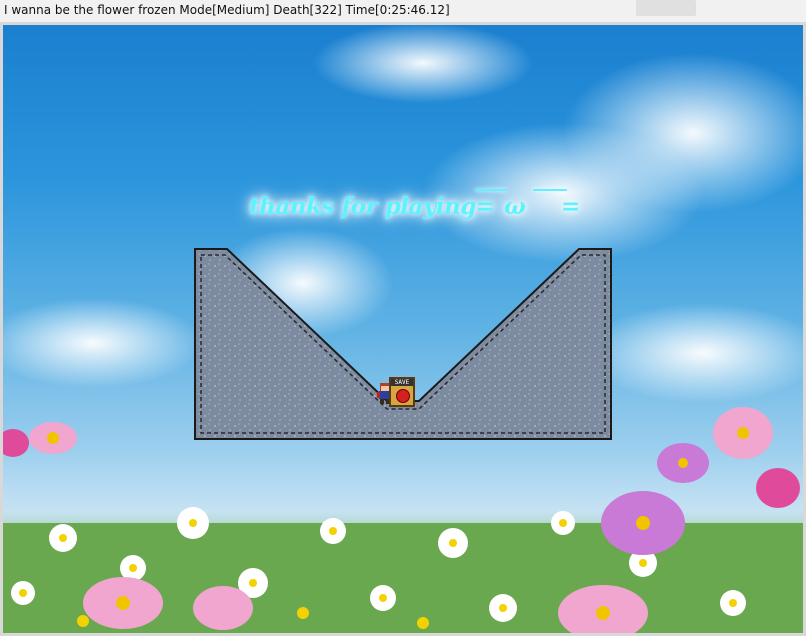  I want to click on face-mouth: ω, so click(515, 206).